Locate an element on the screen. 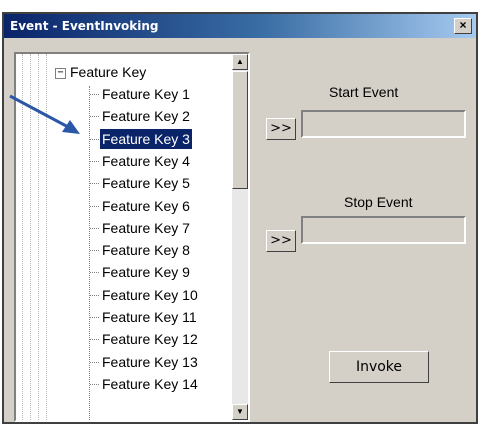 This screenshot has width=483, height=427. tree-item-label: Feature Key 3 is located at coordinates (146, 138).